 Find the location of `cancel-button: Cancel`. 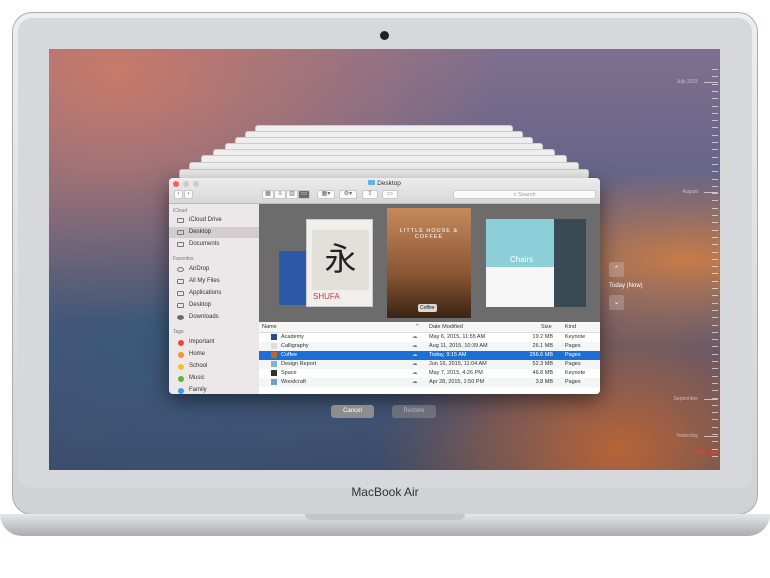

cancel-button: Cancel is located at coordinates (352, 411).